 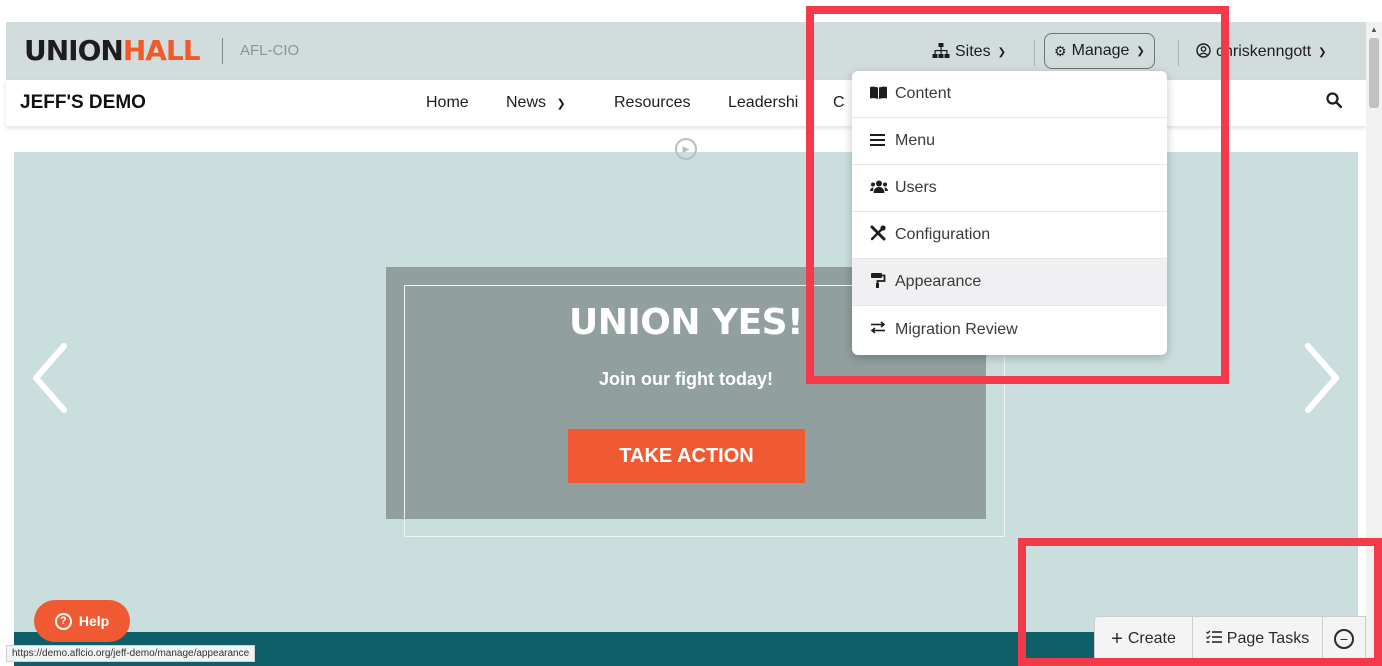 I want to click on org-label: AFL-CIO, so click(x=270, y=50).